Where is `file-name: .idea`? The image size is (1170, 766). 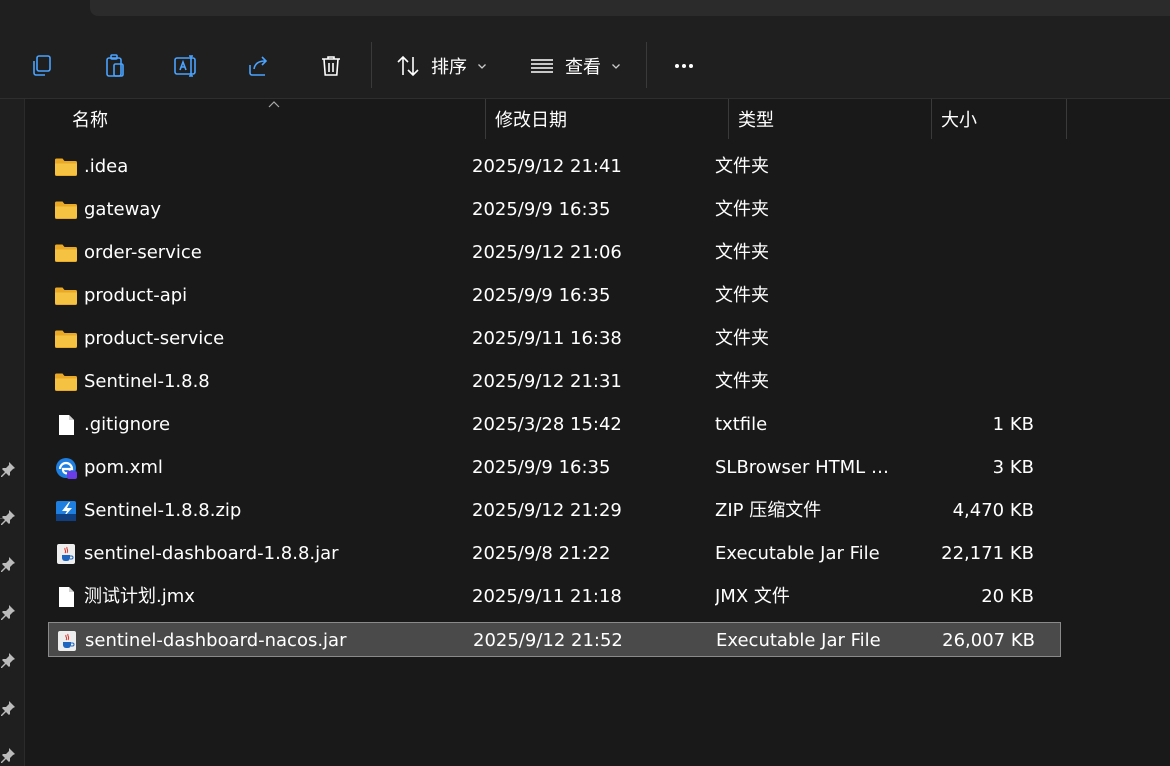 file-name: .idea is located at coordinates (106, 166).